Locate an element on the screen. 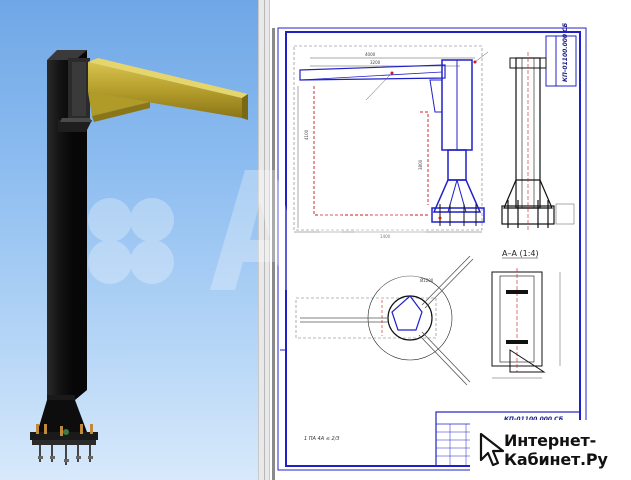 Image resolution: width=631 pixels, height=480 pixels. boom-collar is located at coordinates (75, 125).